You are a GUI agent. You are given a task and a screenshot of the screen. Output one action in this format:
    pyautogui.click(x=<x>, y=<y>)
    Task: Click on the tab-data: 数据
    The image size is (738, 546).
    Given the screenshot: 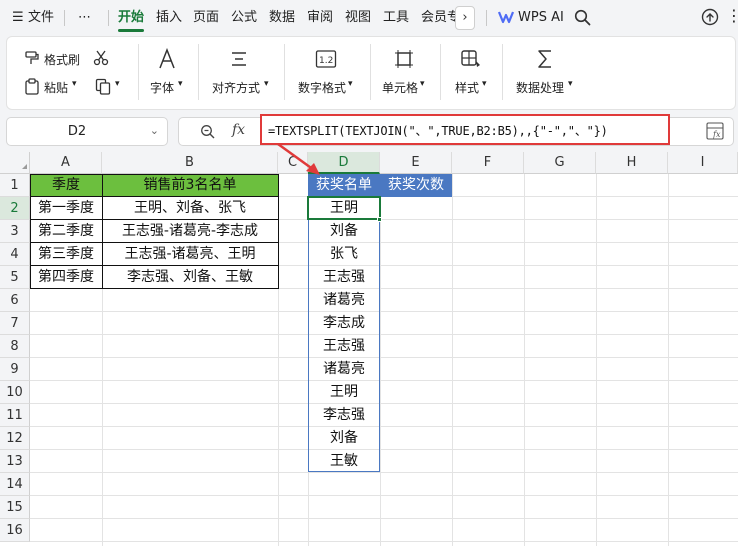 What is the action you would take?
    pyautogui.click(x=282, y=18)
    